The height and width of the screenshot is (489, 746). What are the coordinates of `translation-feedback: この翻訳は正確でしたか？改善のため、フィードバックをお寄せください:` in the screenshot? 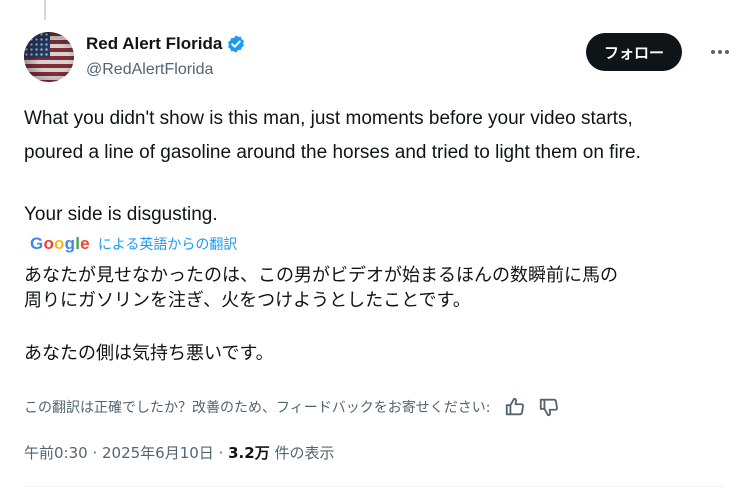 It's located at (292, 407).